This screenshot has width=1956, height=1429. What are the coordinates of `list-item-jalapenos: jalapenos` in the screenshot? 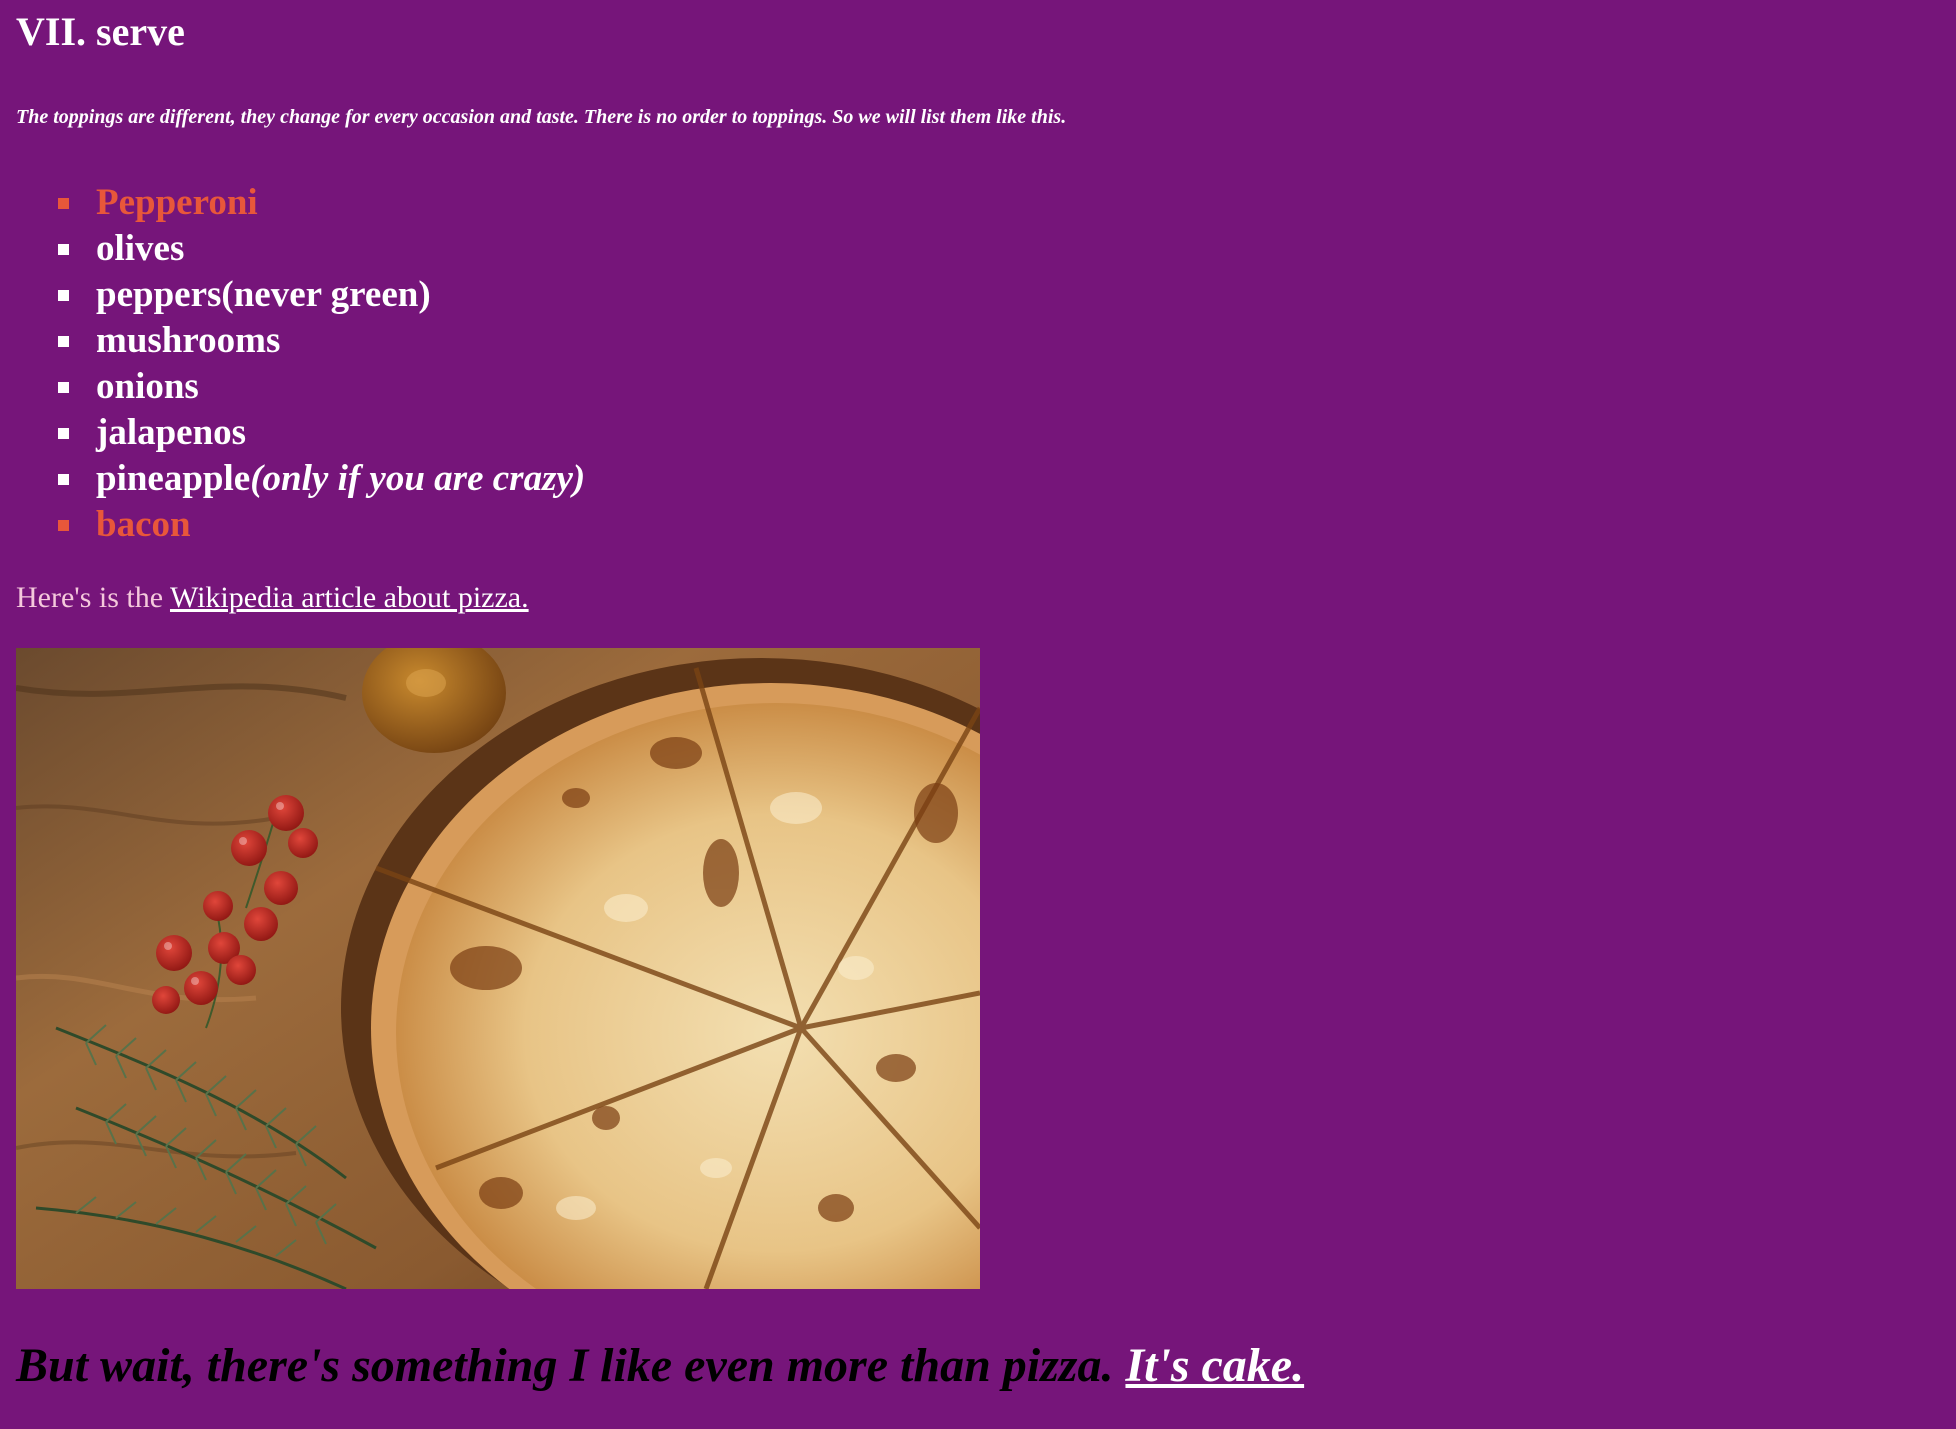 It's located at (300, 433).